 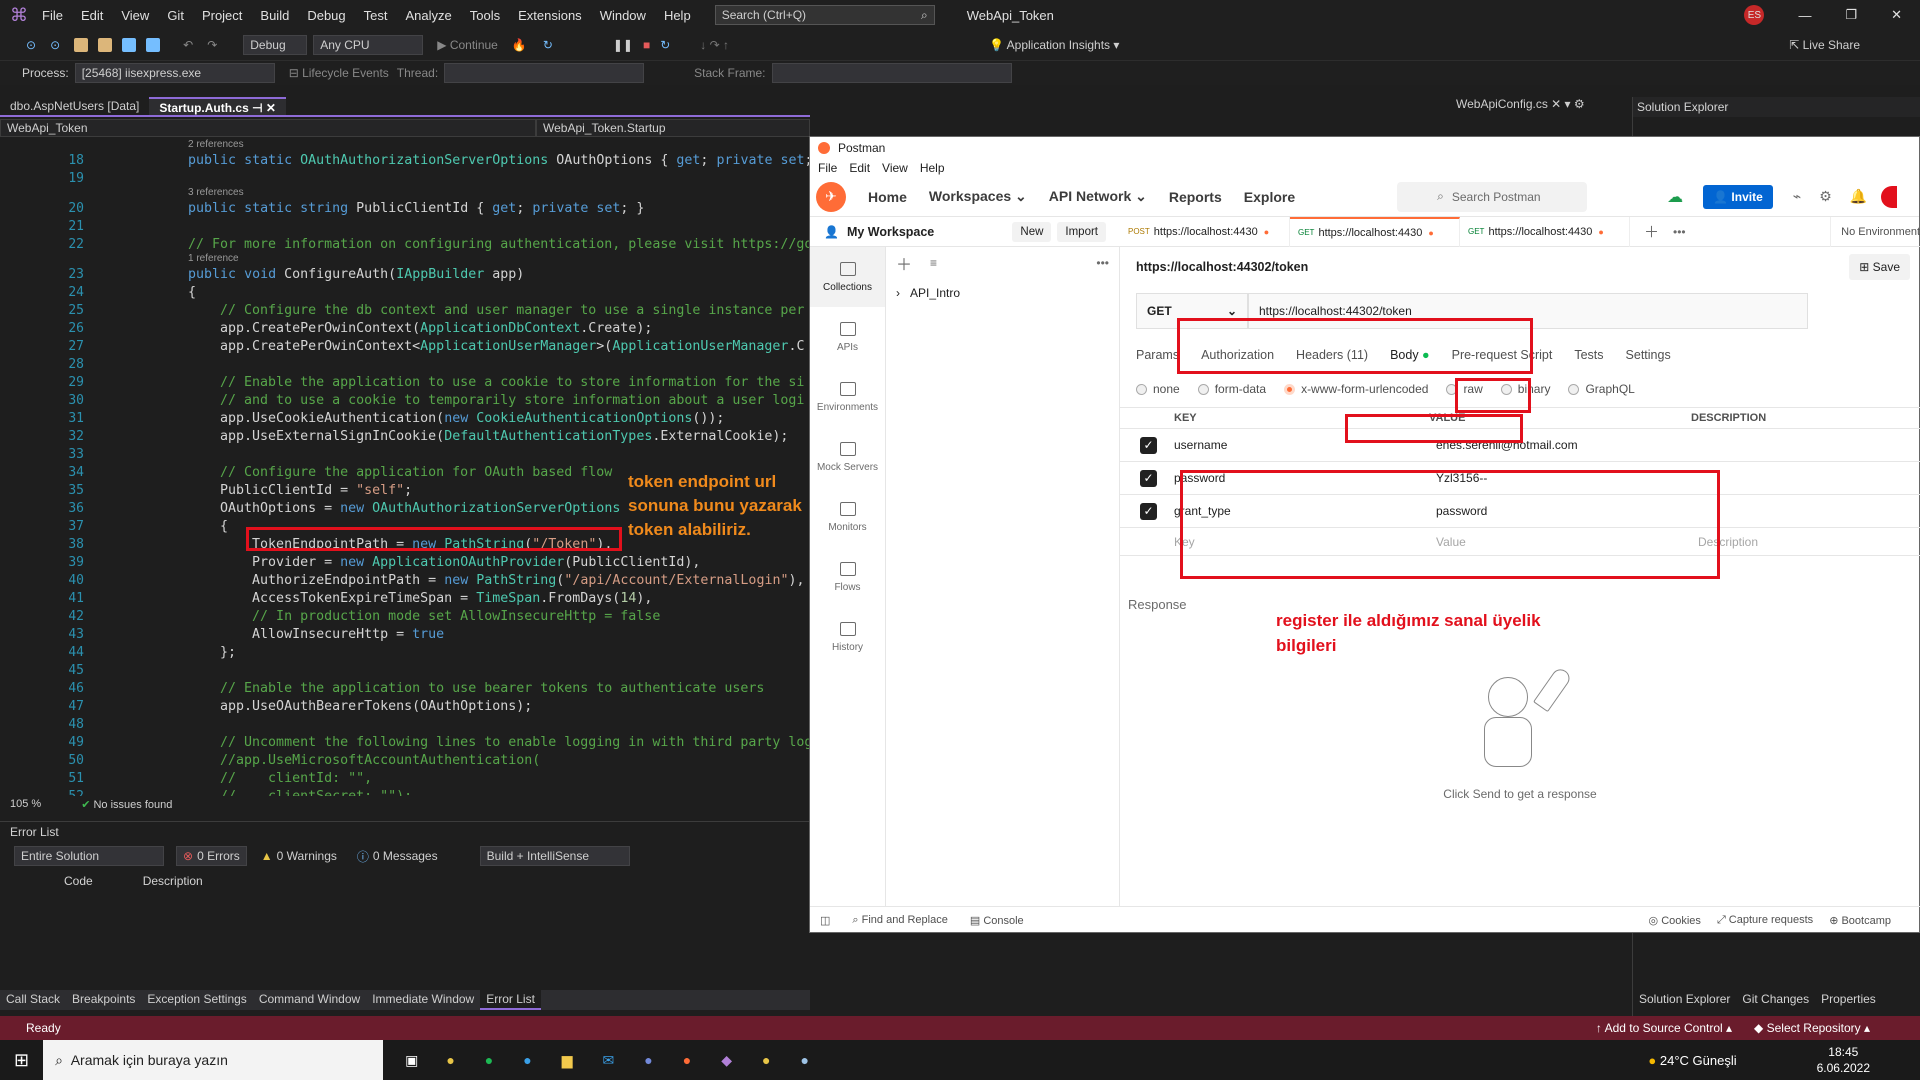 I want to click on console-button: ▤ Console, so click(x=997, y=920).